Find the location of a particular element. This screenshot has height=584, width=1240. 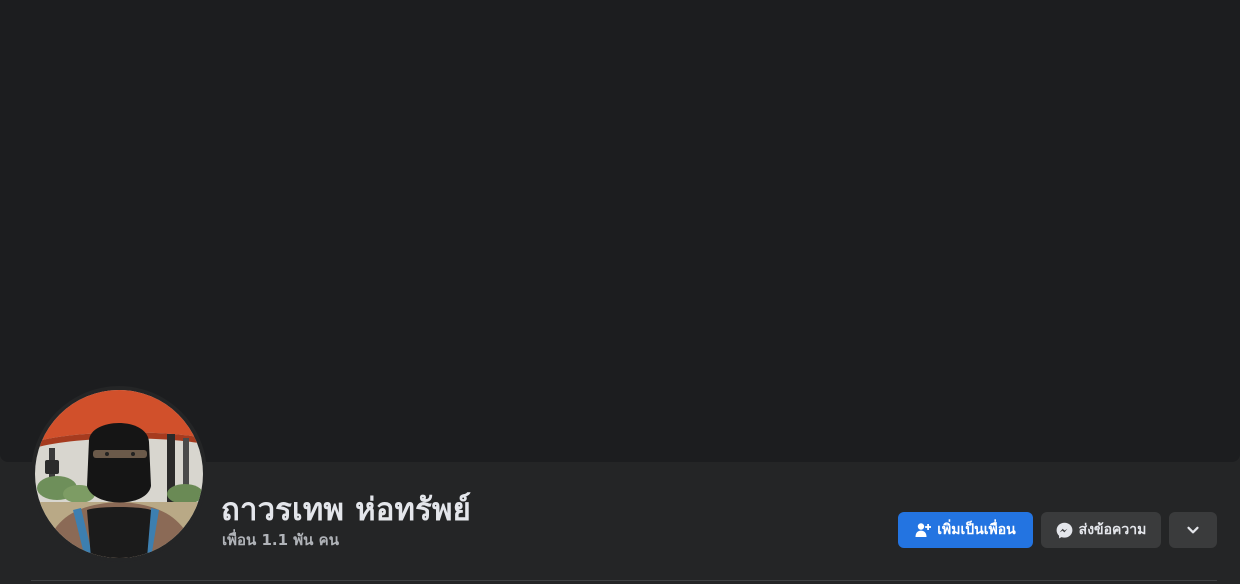

profile-avatar is located at coordinates (119, 474).